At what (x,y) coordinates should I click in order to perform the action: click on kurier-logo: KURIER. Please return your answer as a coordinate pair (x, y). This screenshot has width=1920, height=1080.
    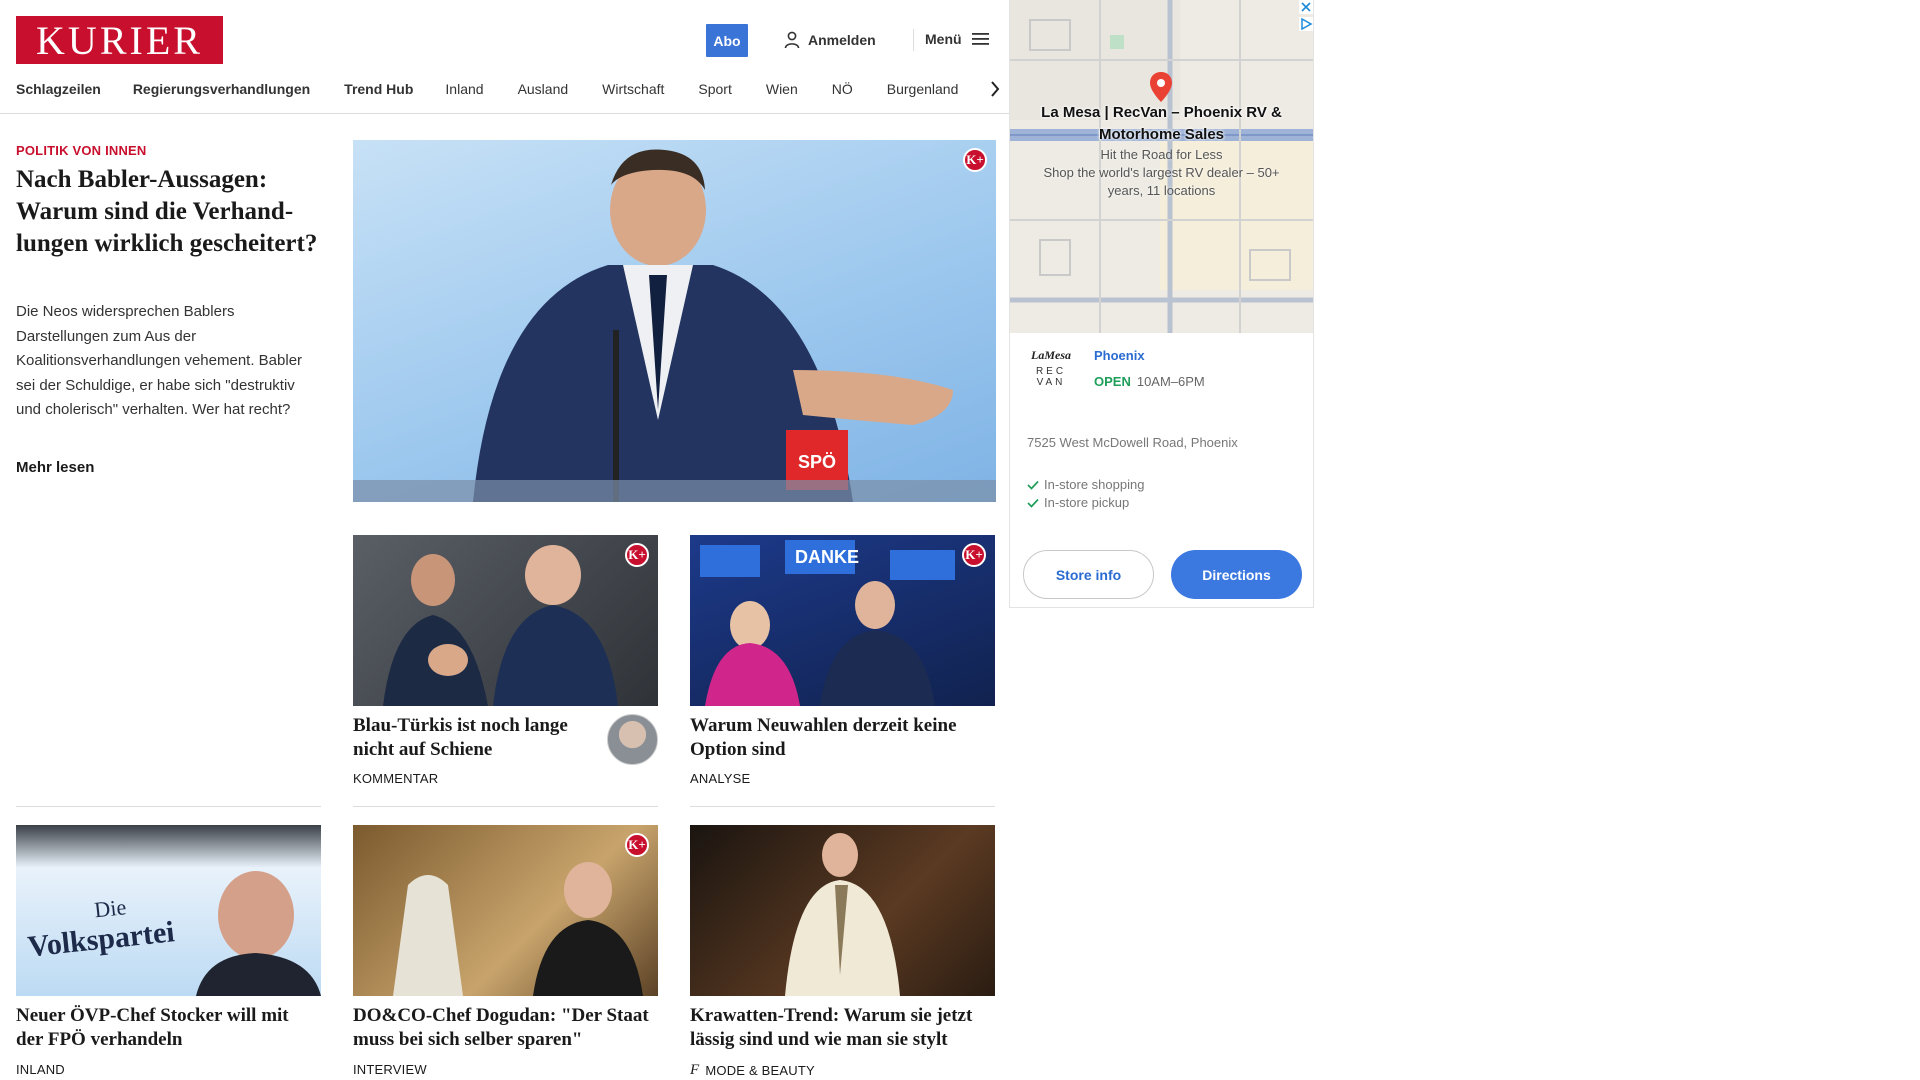
    Looking at the image, I should click on (119, 40).